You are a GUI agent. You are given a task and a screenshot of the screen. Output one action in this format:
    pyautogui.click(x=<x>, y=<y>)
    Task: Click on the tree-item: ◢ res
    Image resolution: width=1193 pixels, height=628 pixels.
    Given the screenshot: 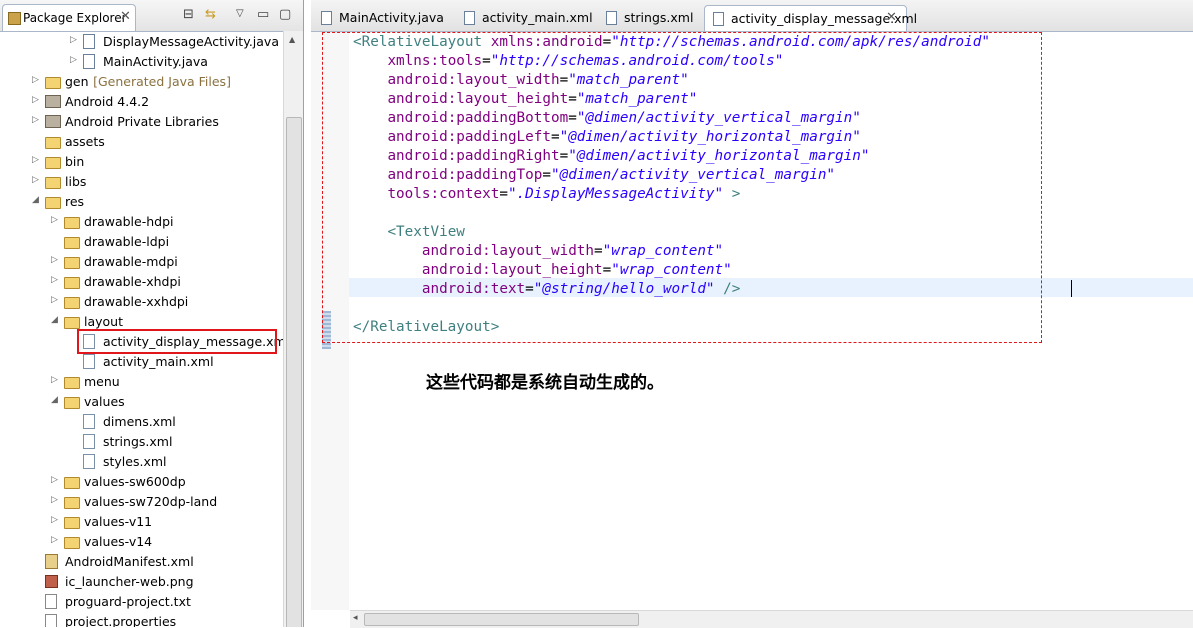 What is the action you would take?
    pyautogui.click(x=141, y=202)
    